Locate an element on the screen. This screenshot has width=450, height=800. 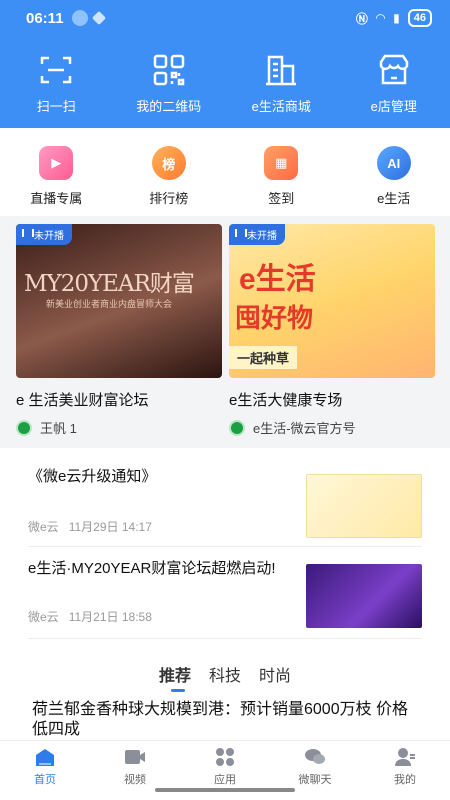
nav-video: 视频 is located at coordinates (135, 773).